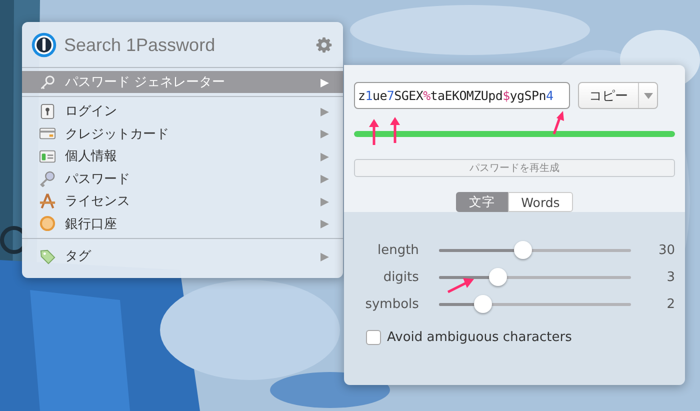 The height and width of the screenshot is (411, 700). Describe the element at coordinates (373, 337) in the screenshot. I see `checkbox` at that location.